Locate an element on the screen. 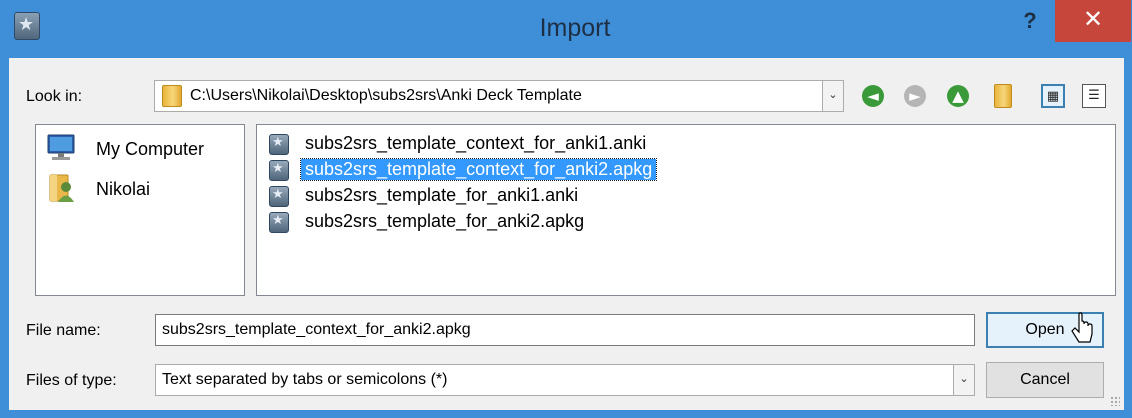 The height and width of the screenshot is (418, 1132). close-button: ✕ is located at coordinates (1093, 21).